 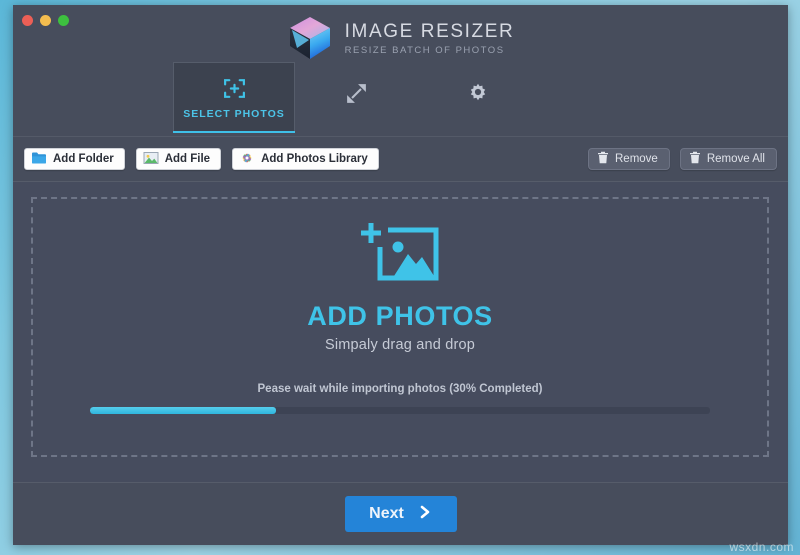 What do you see at coordinates (400, 256) in the screenshot?
I see `add-photo-icon` at bounding box center [400, 256].